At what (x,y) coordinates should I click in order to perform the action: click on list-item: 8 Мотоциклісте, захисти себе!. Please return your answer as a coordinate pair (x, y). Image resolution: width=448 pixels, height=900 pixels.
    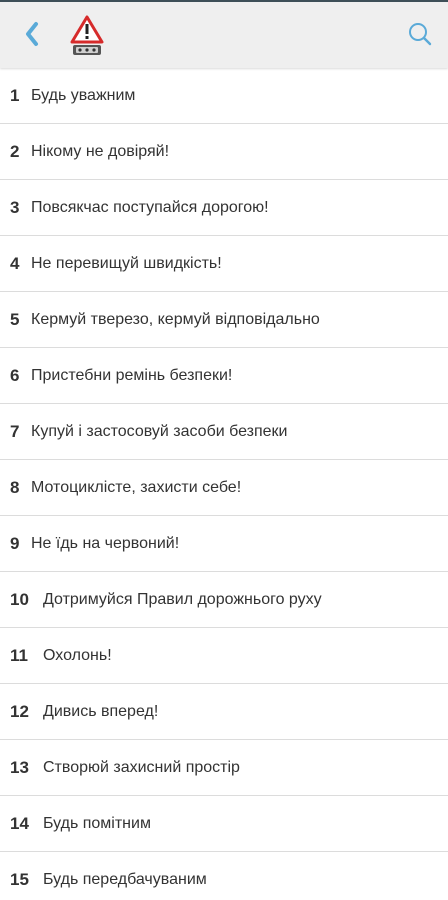
    Looking at the image, I should click on (224, 488).